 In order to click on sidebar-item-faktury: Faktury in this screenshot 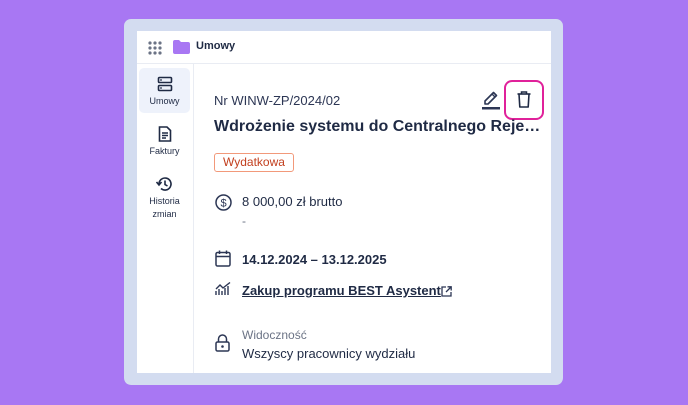, I will do `click(164, 142)`.